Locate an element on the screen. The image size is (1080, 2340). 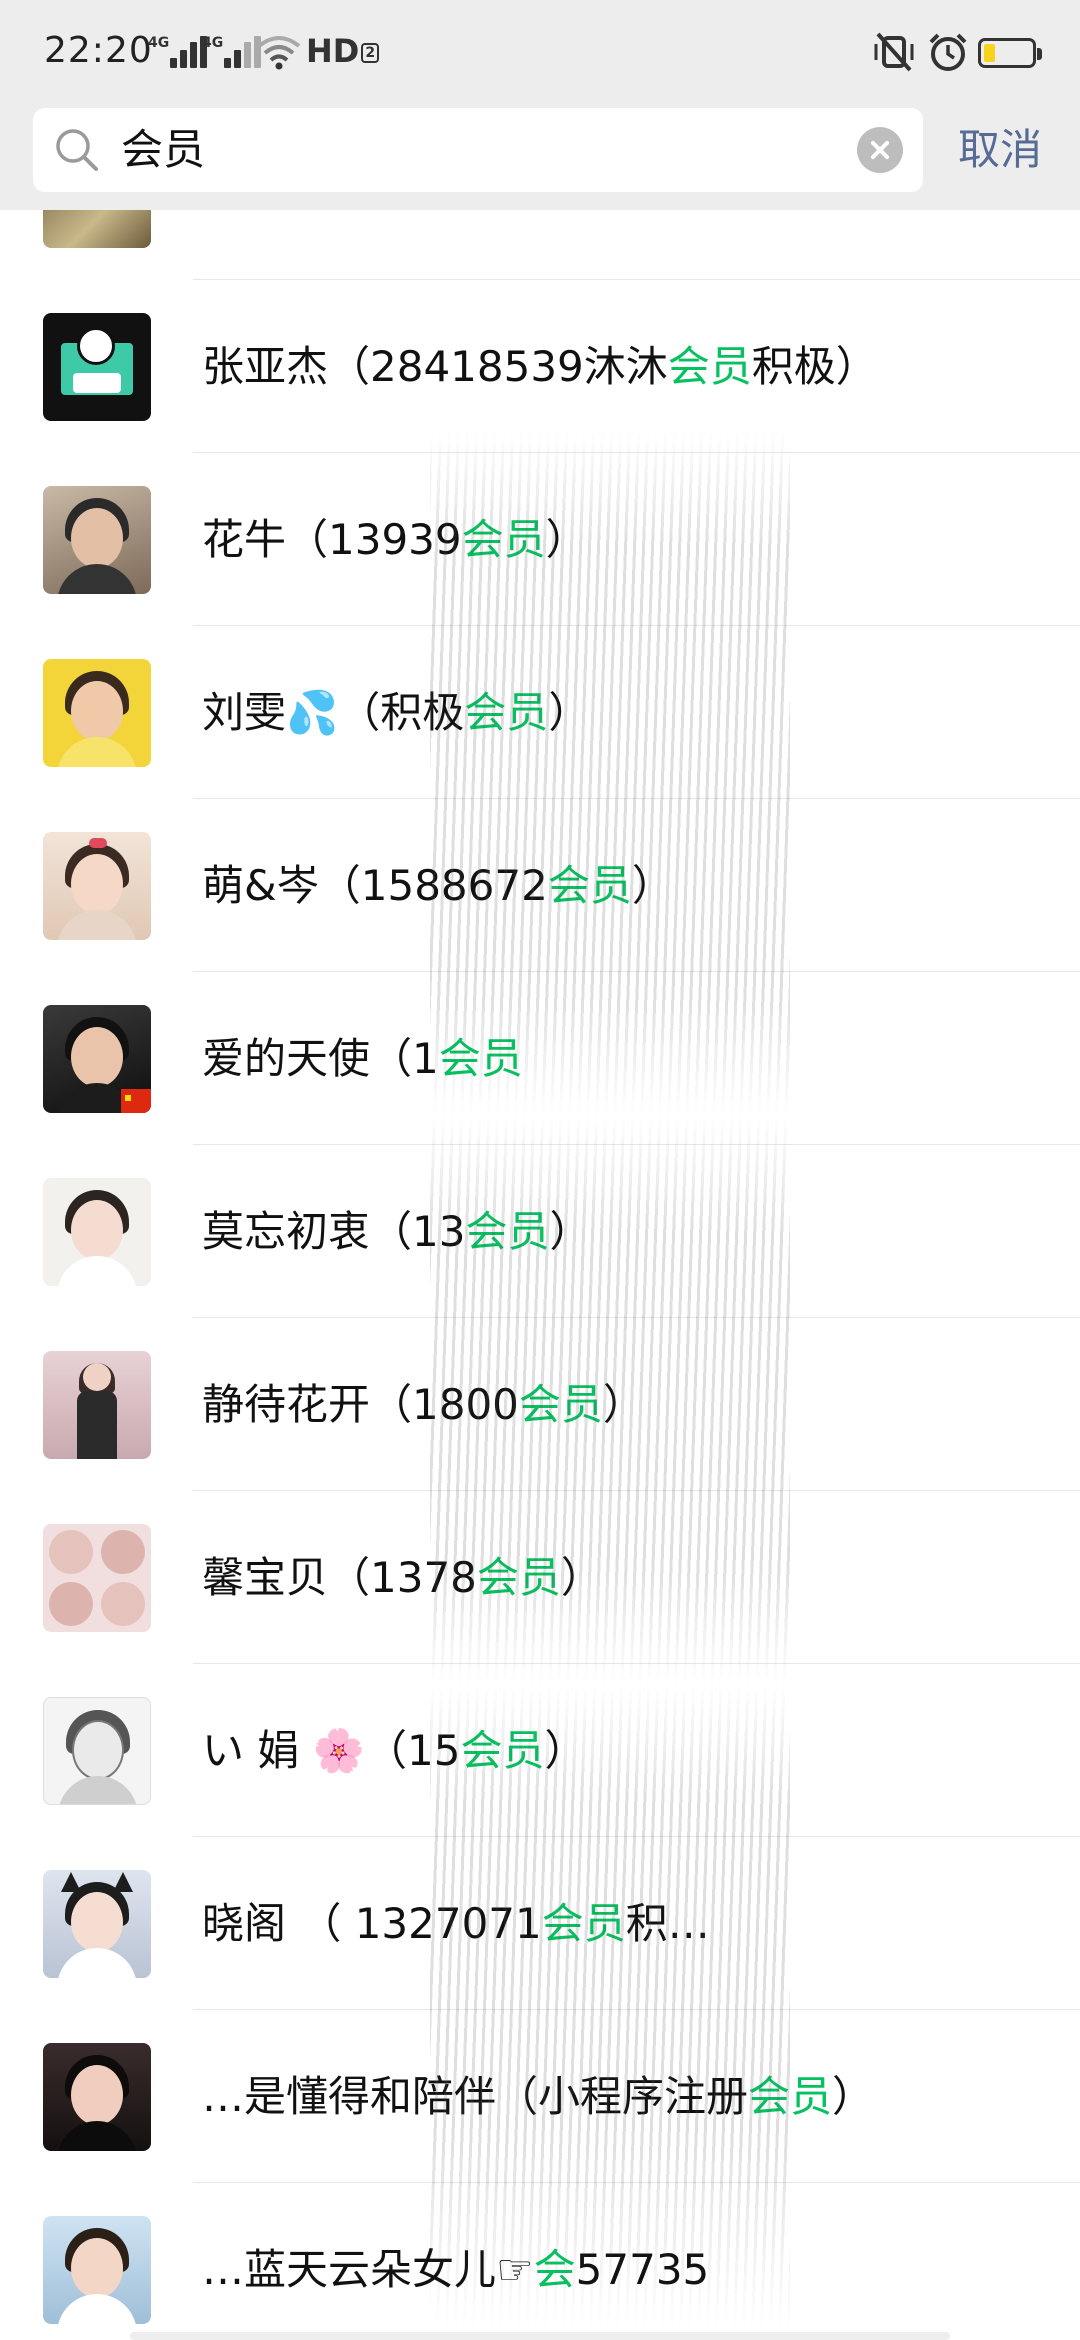
list-item: 馨宝贝（1378会员） is located at coordinates (540, 1577).